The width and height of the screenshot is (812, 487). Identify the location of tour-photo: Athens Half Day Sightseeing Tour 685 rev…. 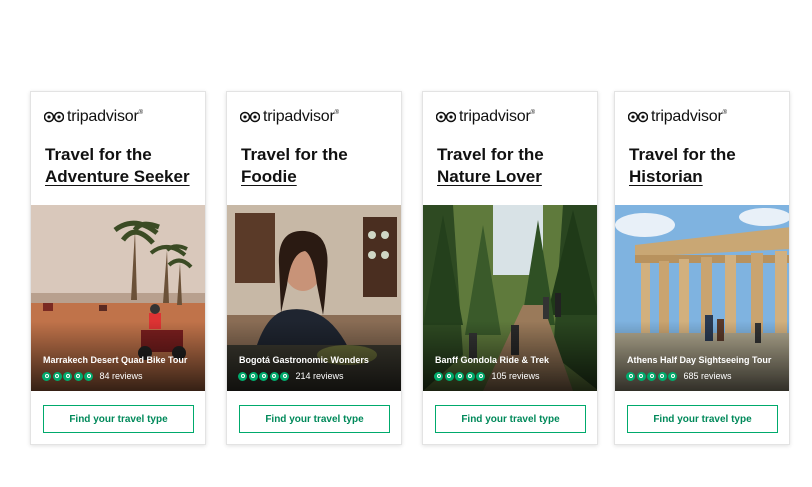
(702, 298).